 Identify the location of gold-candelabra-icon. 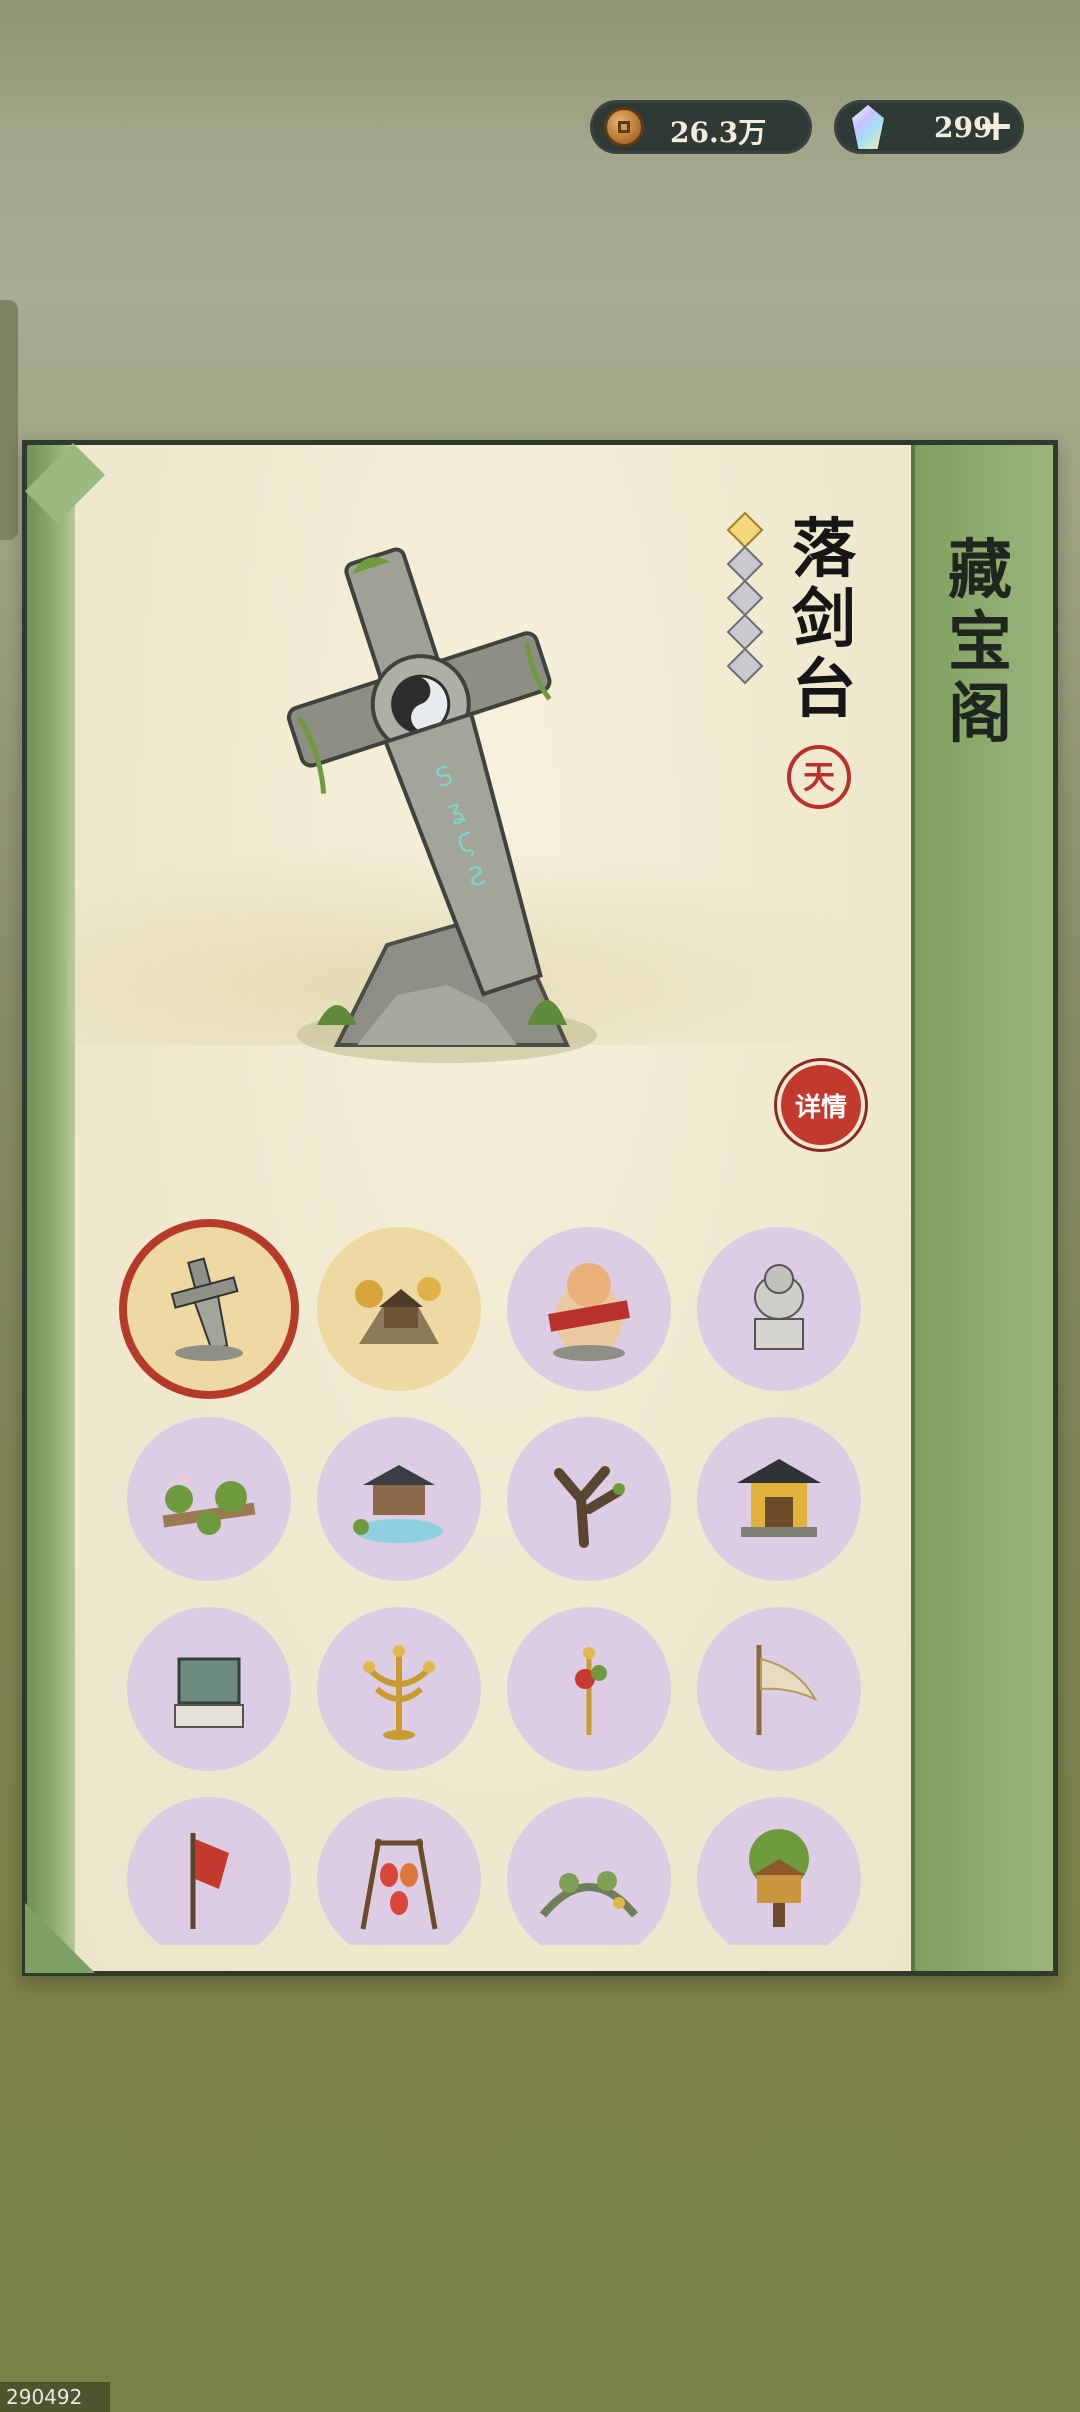
(399, 1692).